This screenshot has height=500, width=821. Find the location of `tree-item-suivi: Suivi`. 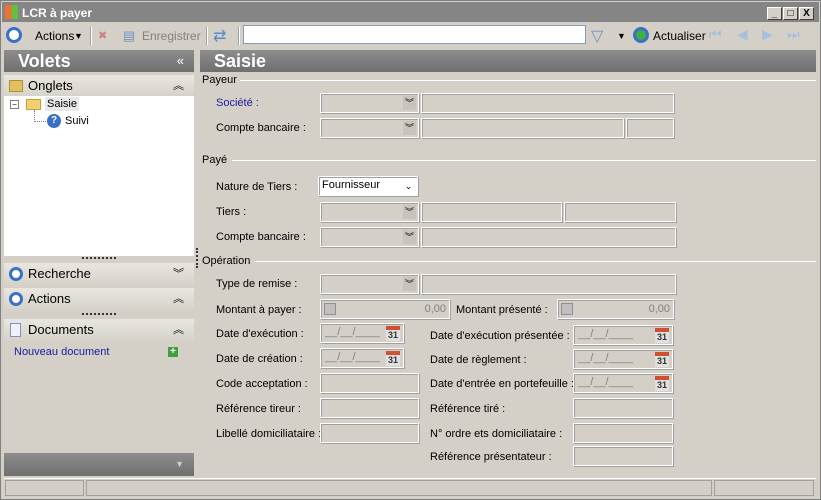

tree-item-suivi: Suivi is located at coordinates (77, 121).